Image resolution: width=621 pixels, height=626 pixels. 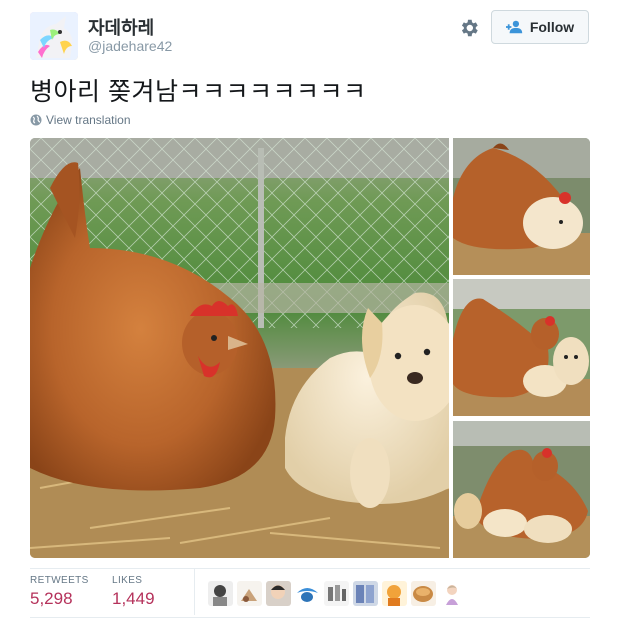 What do you see at coordinates (310, 617) in the screenshot?
I see `stats-bottom-divider` at bounding box center [310, 617].